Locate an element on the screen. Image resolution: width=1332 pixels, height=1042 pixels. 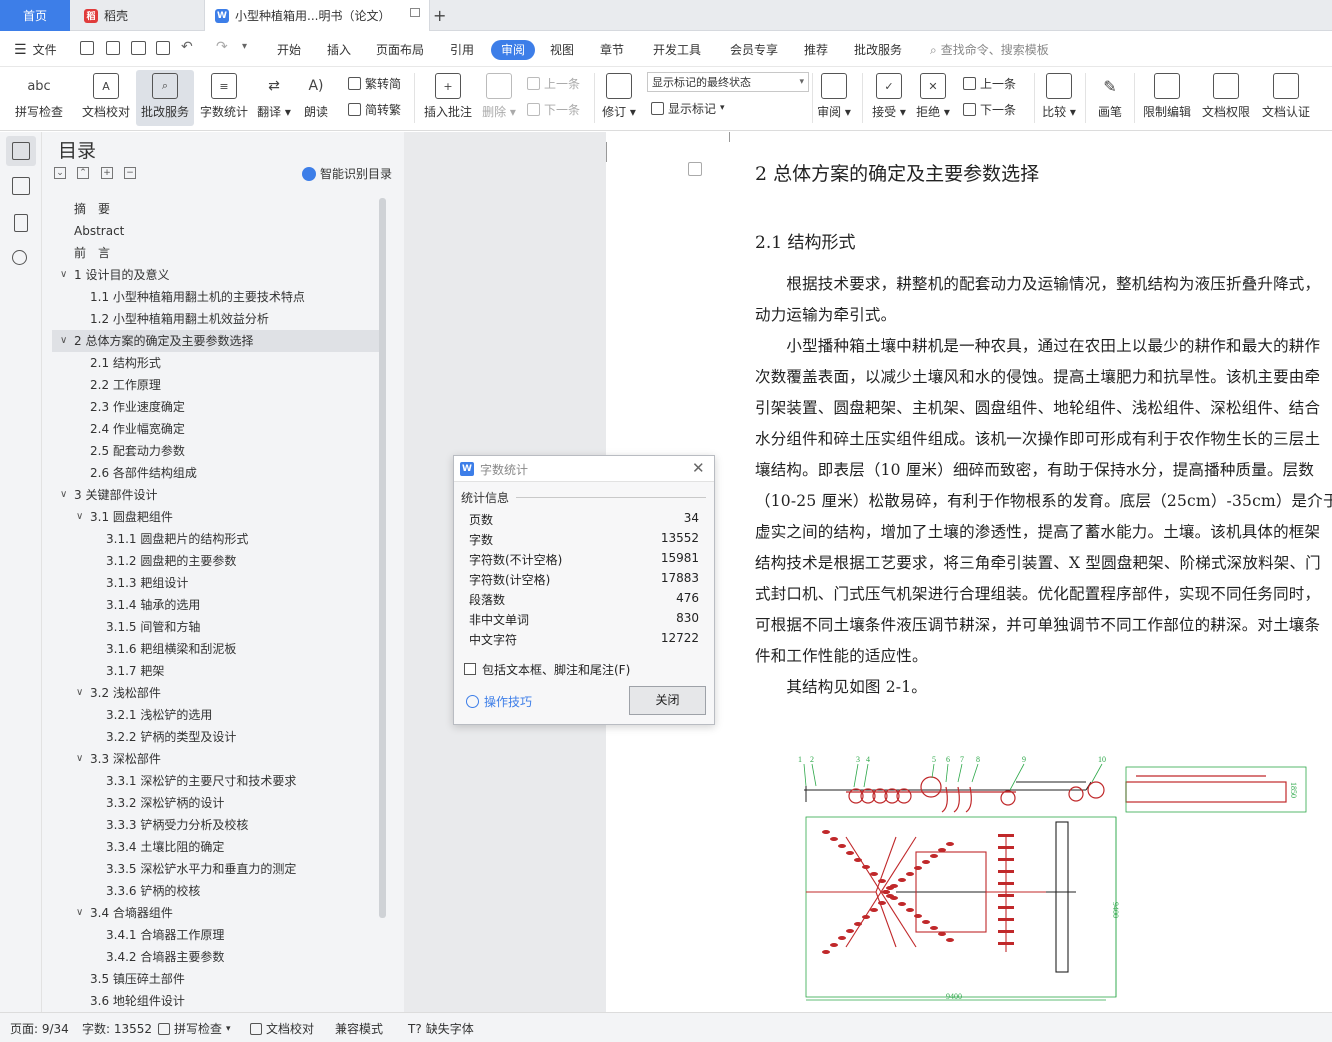
tips-link: 操作技巧 is located at coordinates (499, 701).